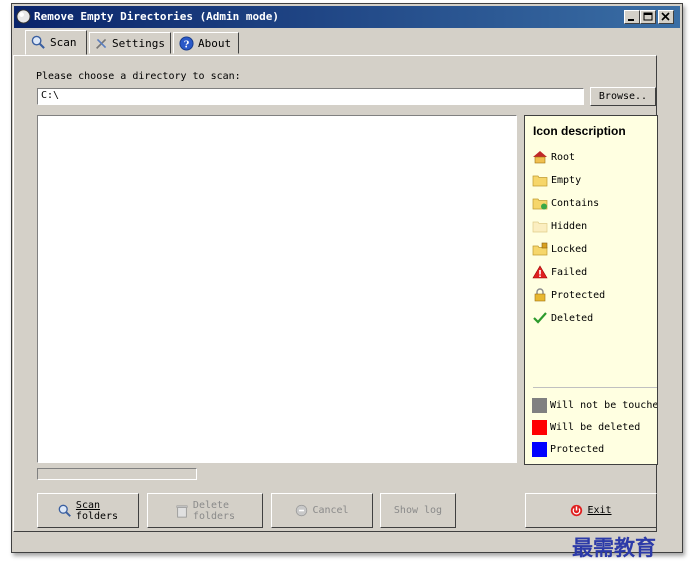  Describe the element at coordinates (330, 510) in the screenshot. I see `cancel-button-label: Cancel` at that location.